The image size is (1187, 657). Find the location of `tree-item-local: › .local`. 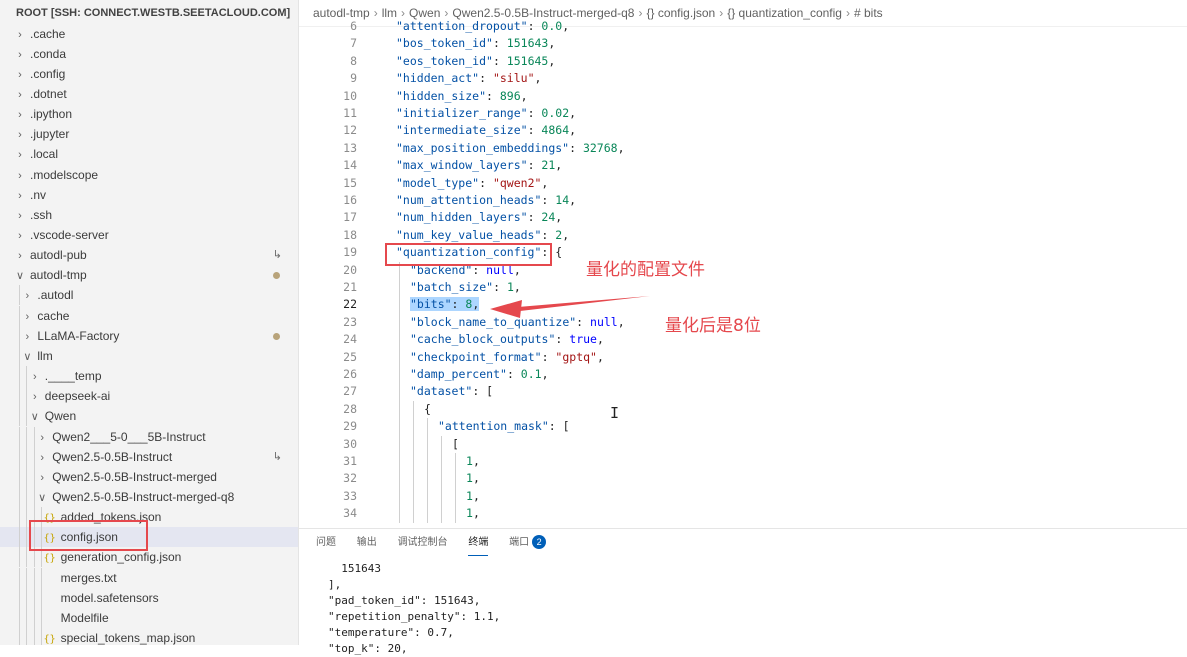

tree-item-local: › .local is located at coordinates (149, 154).